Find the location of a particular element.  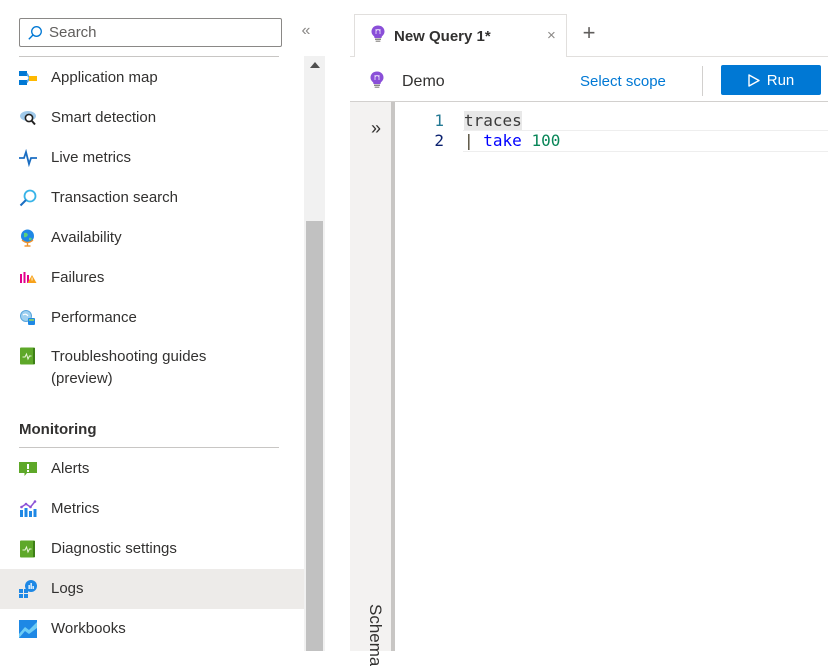

expand-schema-button: » is located at coordinates (376, 128).